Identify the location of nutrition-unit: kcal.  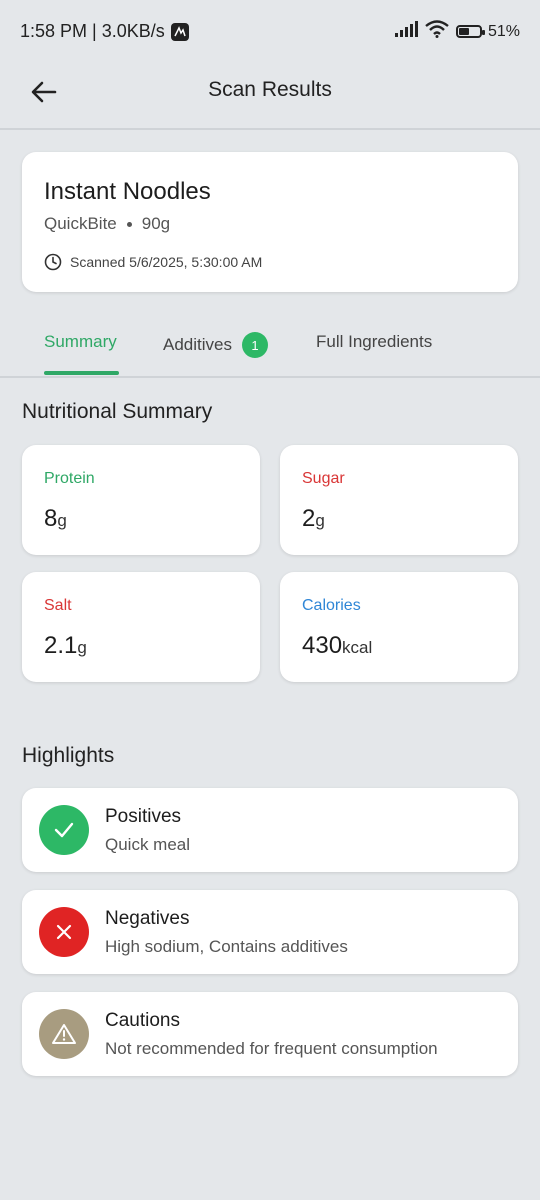
(357, 647).